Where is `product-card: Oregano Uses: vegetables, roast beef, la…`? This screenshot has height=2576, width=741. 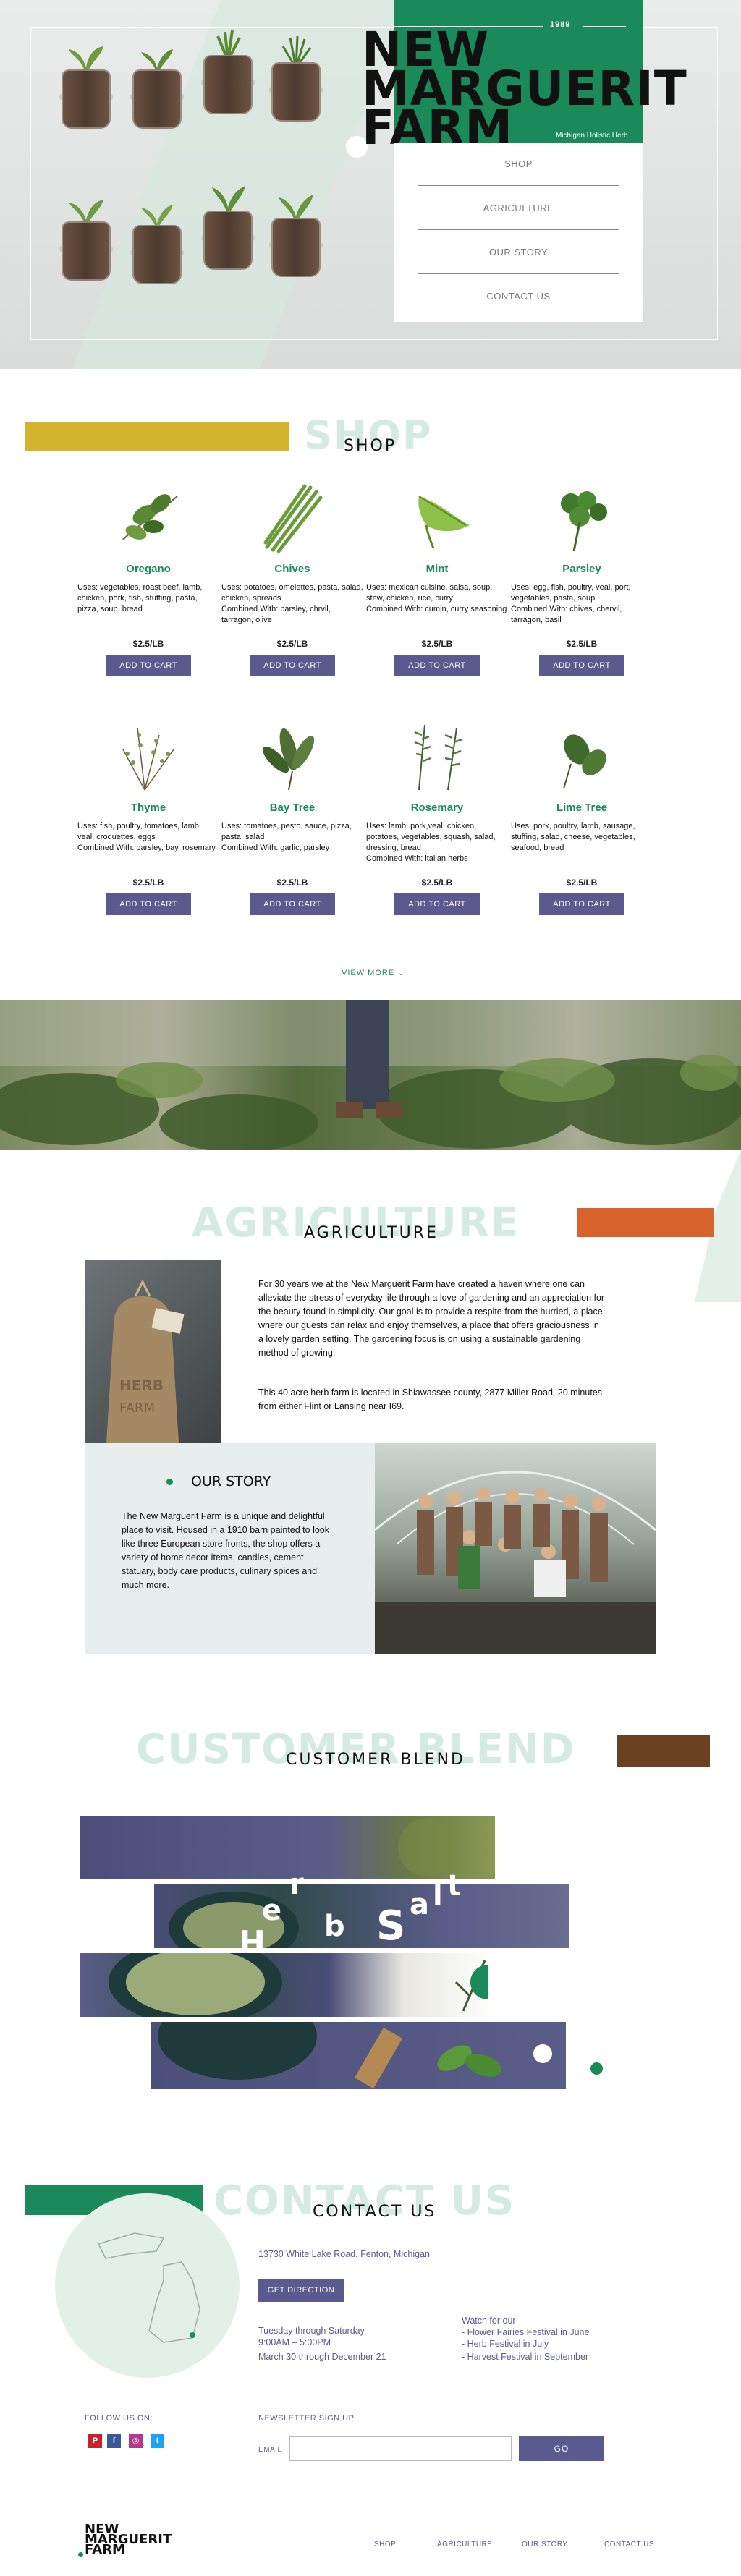
product-card: Oregano Uses: vegetables, roast beef, la… is located at coordinates (148, 576).